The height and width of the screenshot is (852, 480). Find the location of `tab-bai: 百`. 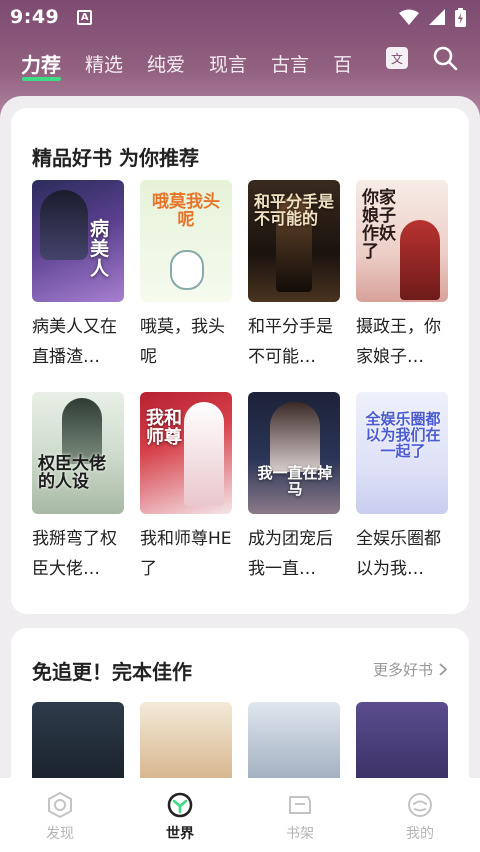

tab-bai: 百 is located at coordinates (342, 63).